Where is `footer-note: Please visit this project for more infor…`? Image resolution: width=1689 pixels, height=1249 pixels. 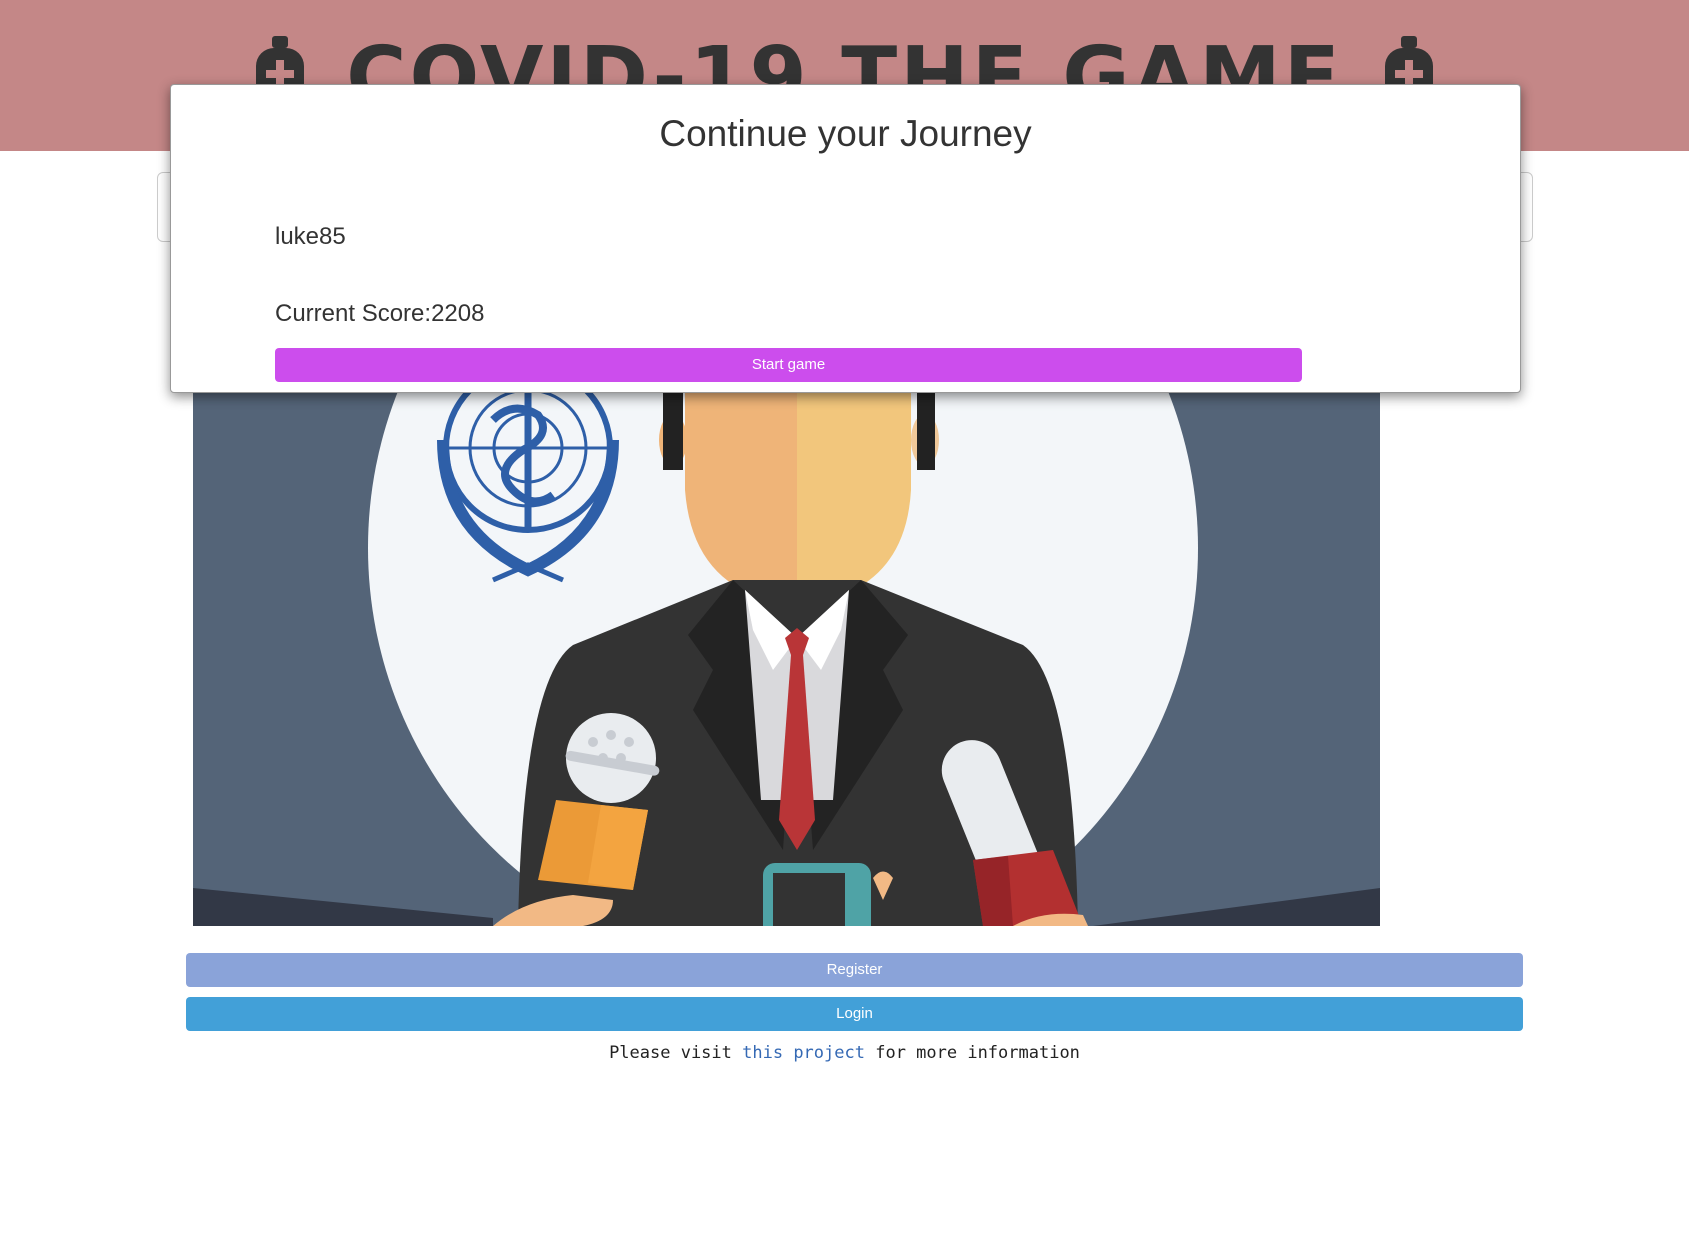 footer-note: Please visit this project for more infor… is located at coordinates (844, 1053).